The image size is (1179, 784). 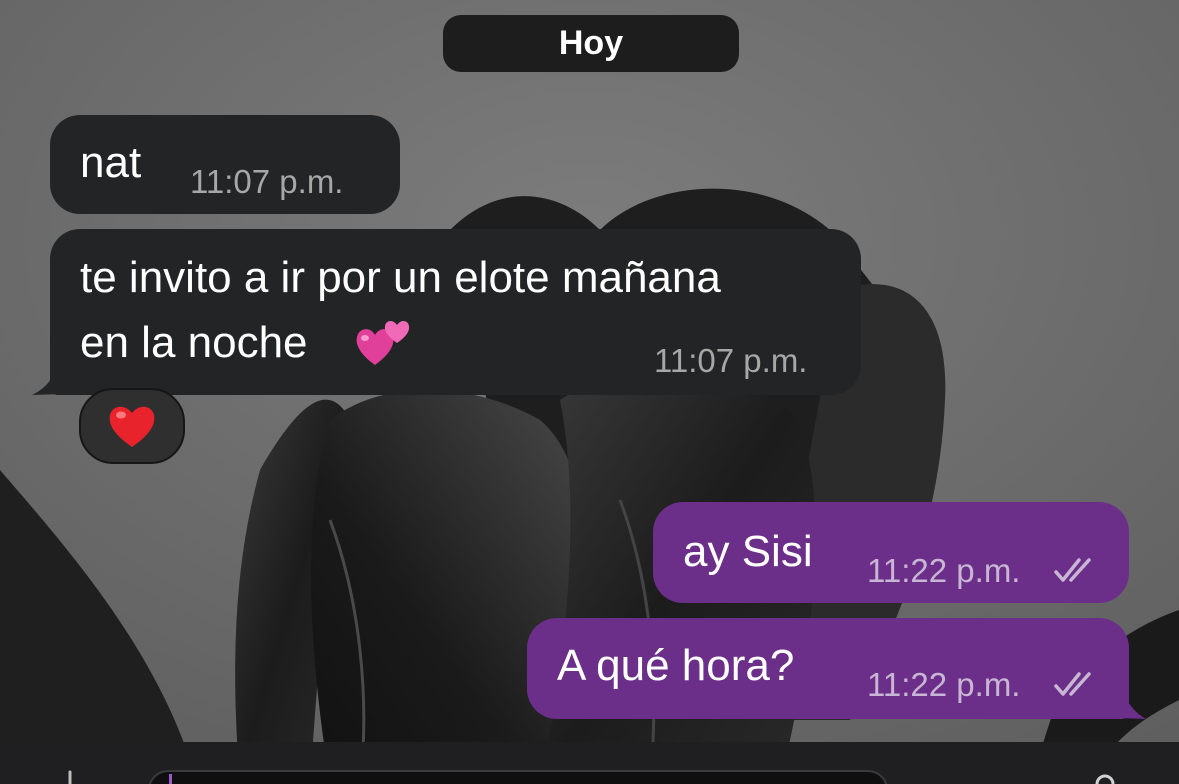 I want to click on text-cursor-icon, so click(x=170, y=779).